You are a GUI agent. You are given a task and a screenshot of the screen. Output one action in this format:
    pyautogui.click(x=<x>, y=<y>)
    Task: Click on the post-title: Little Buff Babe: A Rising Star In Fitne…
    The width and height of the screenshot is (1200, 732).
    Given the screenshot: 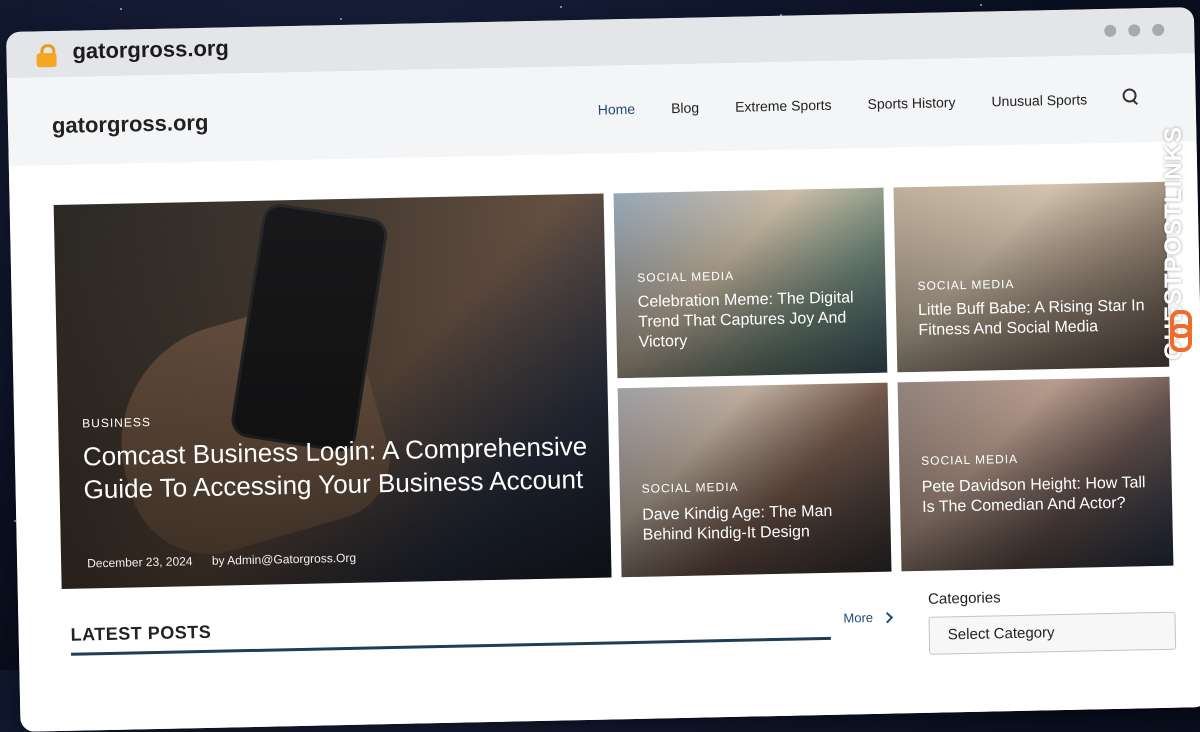 What is the action you would take?
    pyautogui.click(x=1038, y=318)
    